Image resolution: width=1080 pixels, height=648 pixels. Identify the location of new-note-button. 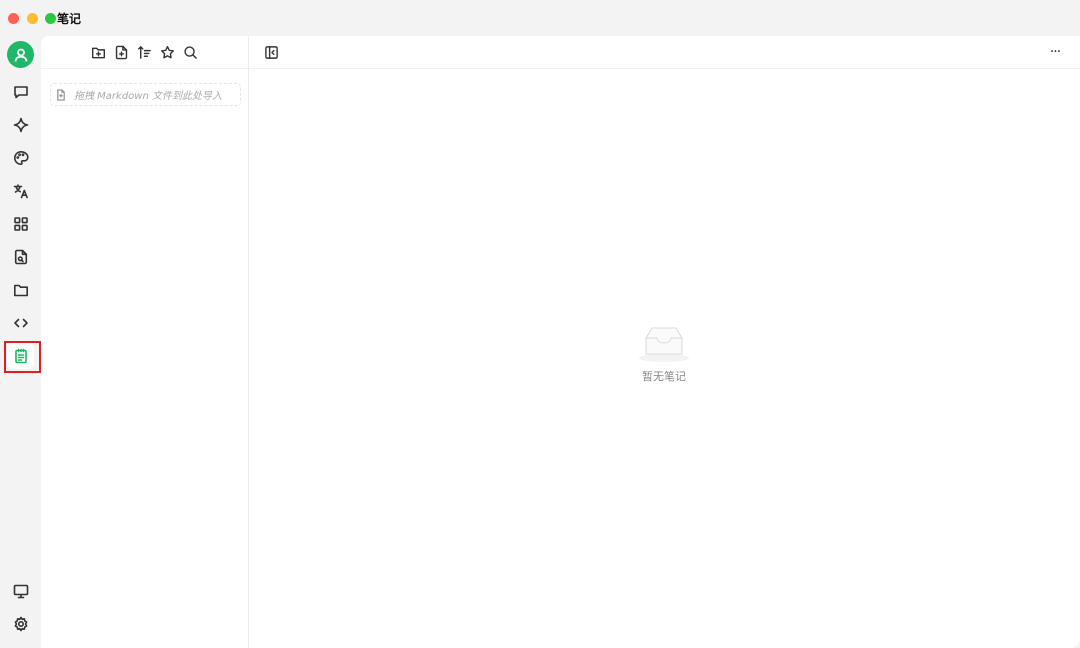
(122, 52).